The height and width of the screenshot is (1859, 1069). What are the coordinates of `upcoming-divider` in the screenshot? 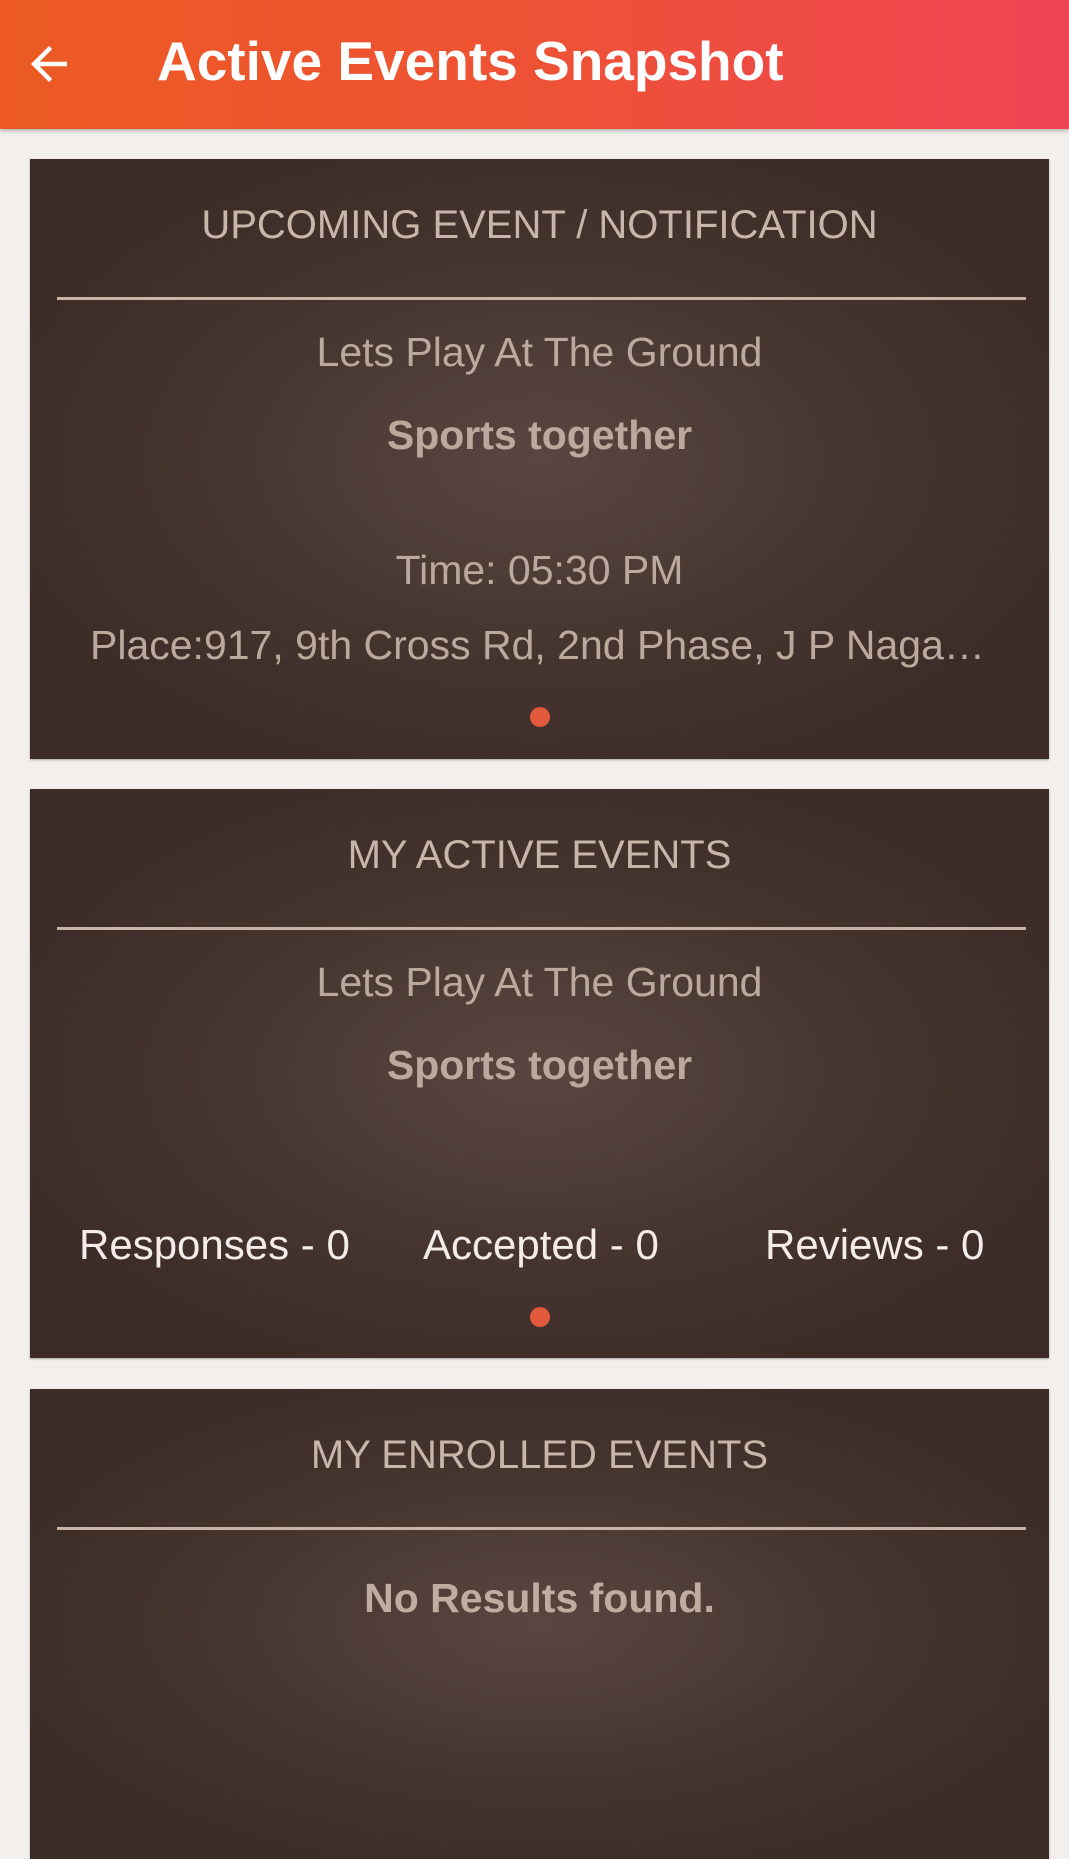 It's located at (541, 298).